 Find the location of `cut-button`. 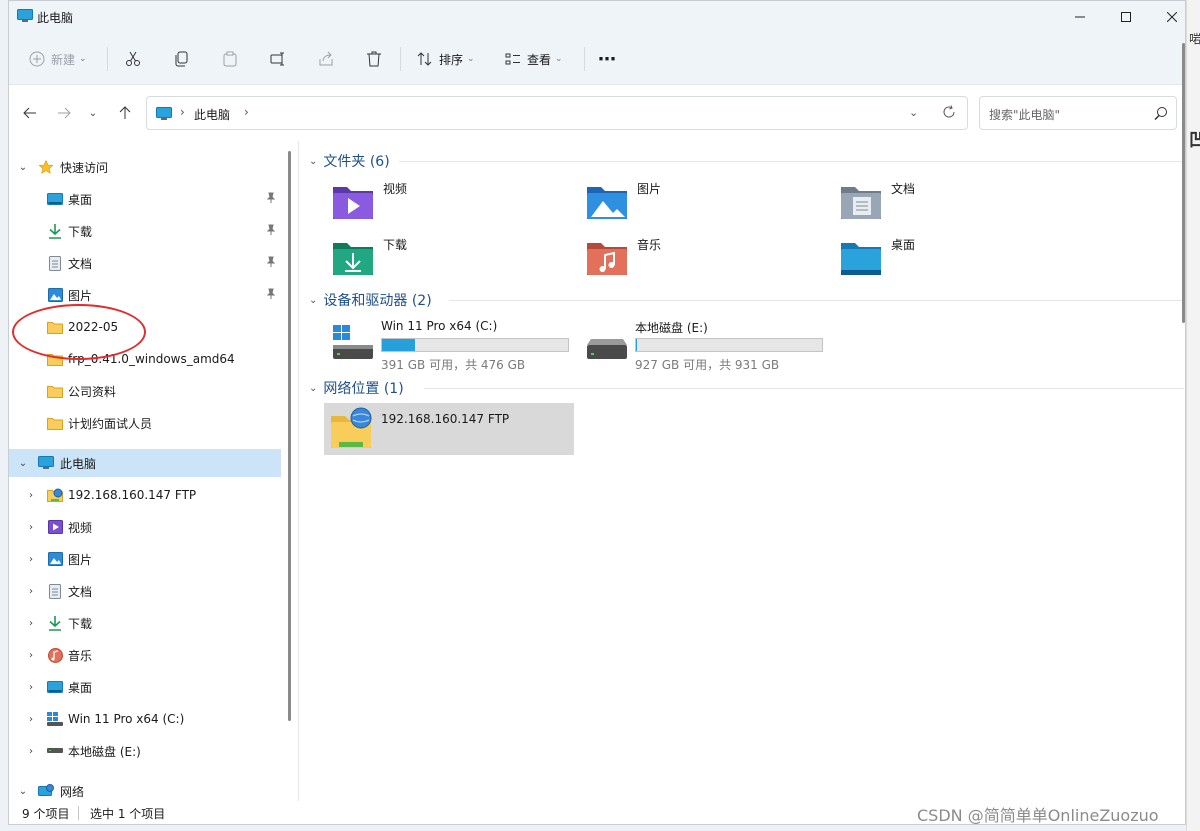

cut-button is located at coordinates (133, 59).